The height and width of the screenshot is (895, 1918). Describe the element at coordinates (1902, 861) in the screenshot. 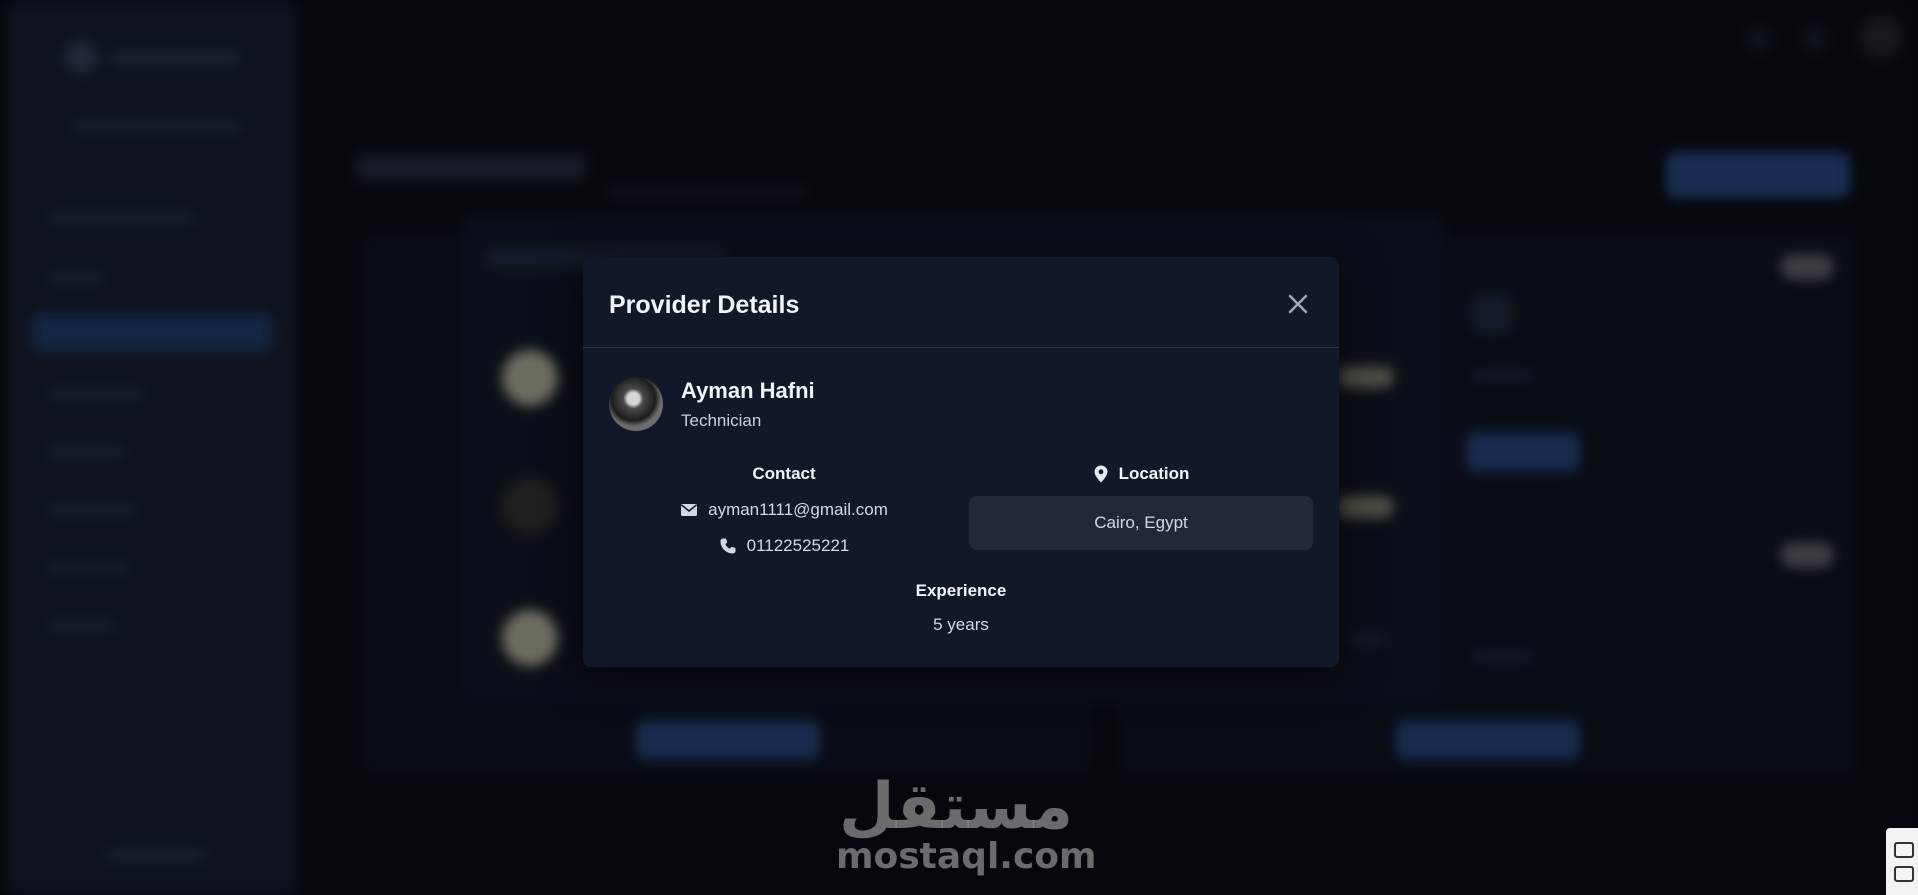

I see `screenshot-tool` at that location.